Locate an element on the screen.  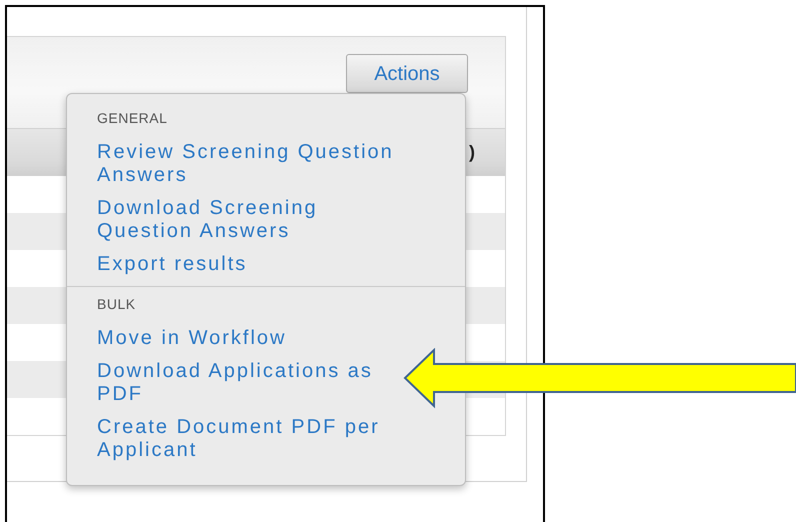
menu-item: Create Document PDF per Applicant is located at coordinates (249, 439).